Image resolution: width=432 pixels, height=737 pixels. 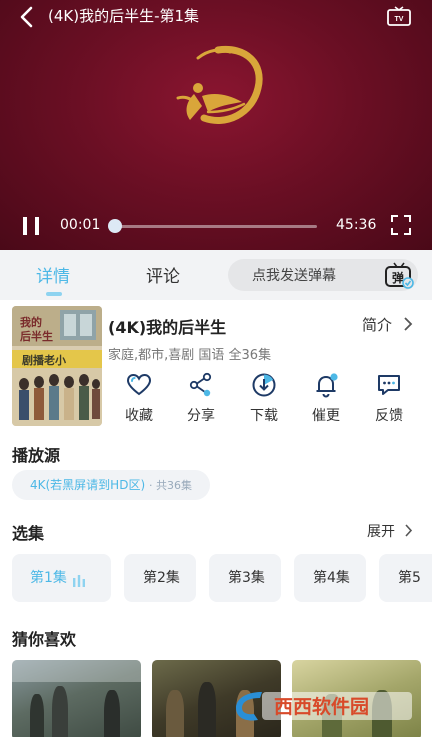 I want to click on tab-comments: 评论, so click(x=163, y=274).